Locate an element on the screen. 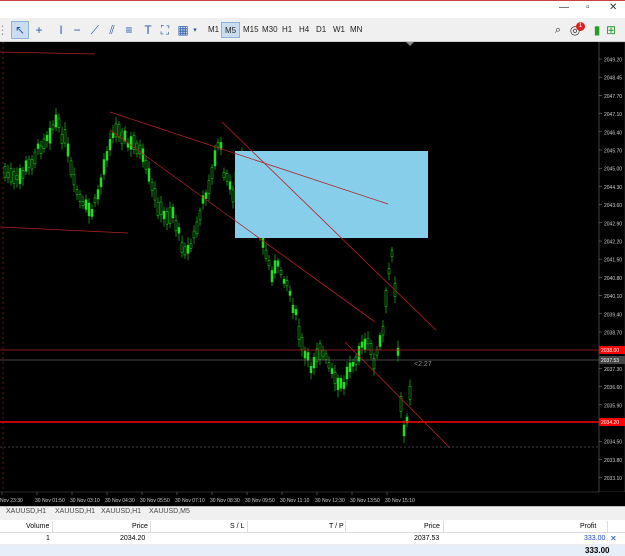 This screenshot has height=556, width=625. time-label: 30 Nov 05:50 is located at coordinates (155, 501).